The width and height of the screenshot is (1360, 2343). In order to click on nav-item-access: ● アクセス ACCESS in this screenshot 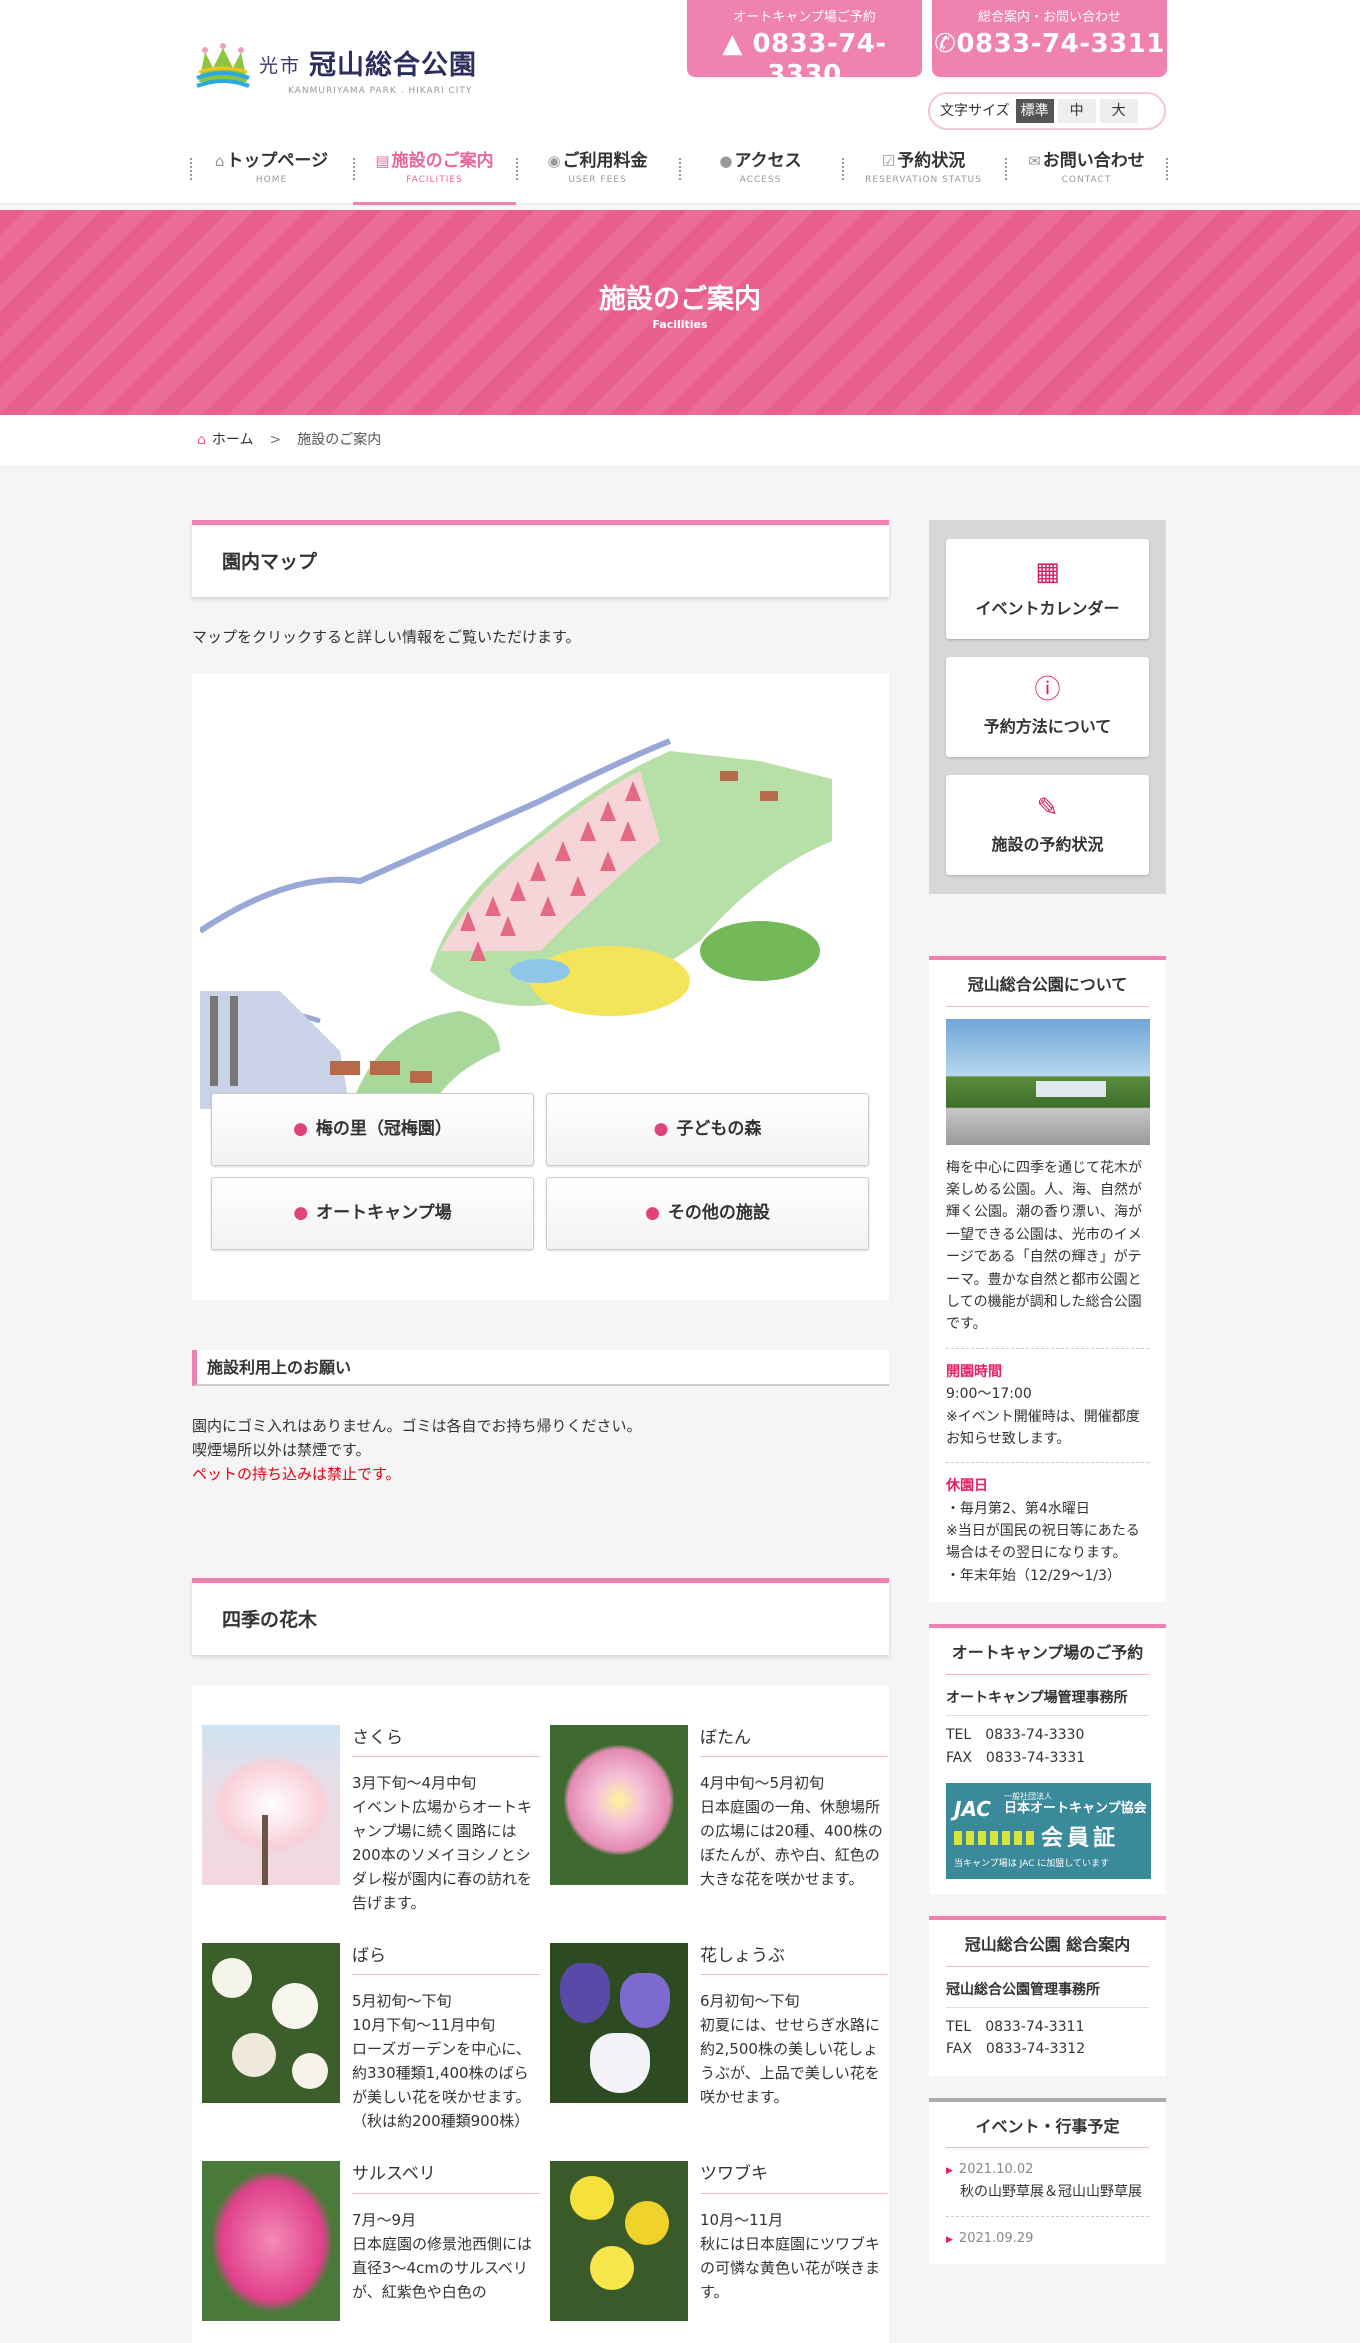, I will do `click(760, 176)`.